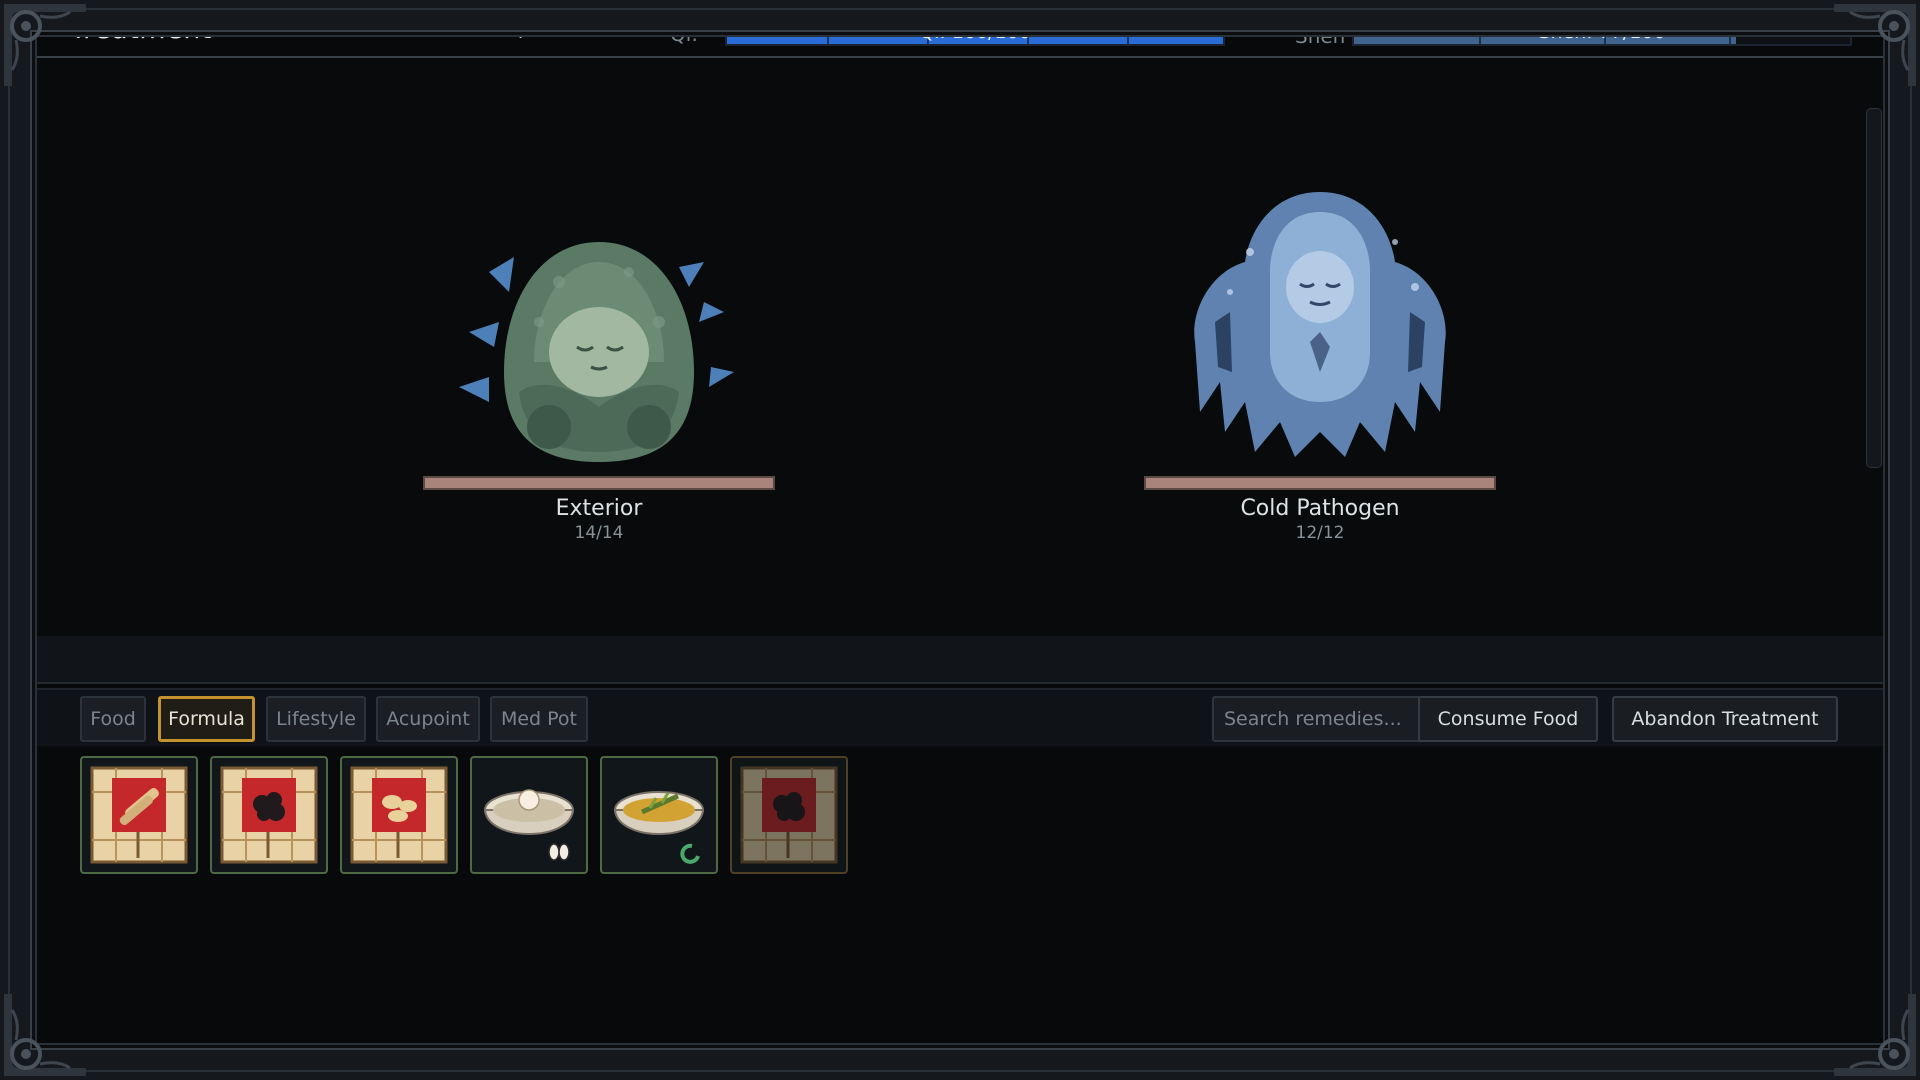  What do you see at coordinates (113, 719) in the screenshot?
I see `tab-food: Food` at bounding box center [113, 719].